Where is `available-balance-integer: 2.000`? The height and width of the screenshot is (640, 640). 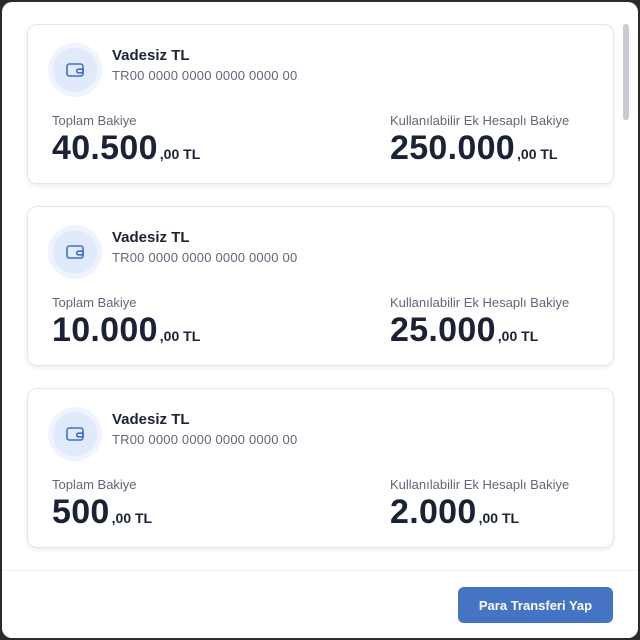
available-balance-integer: 2.000 is located at coordinates (433, 512).